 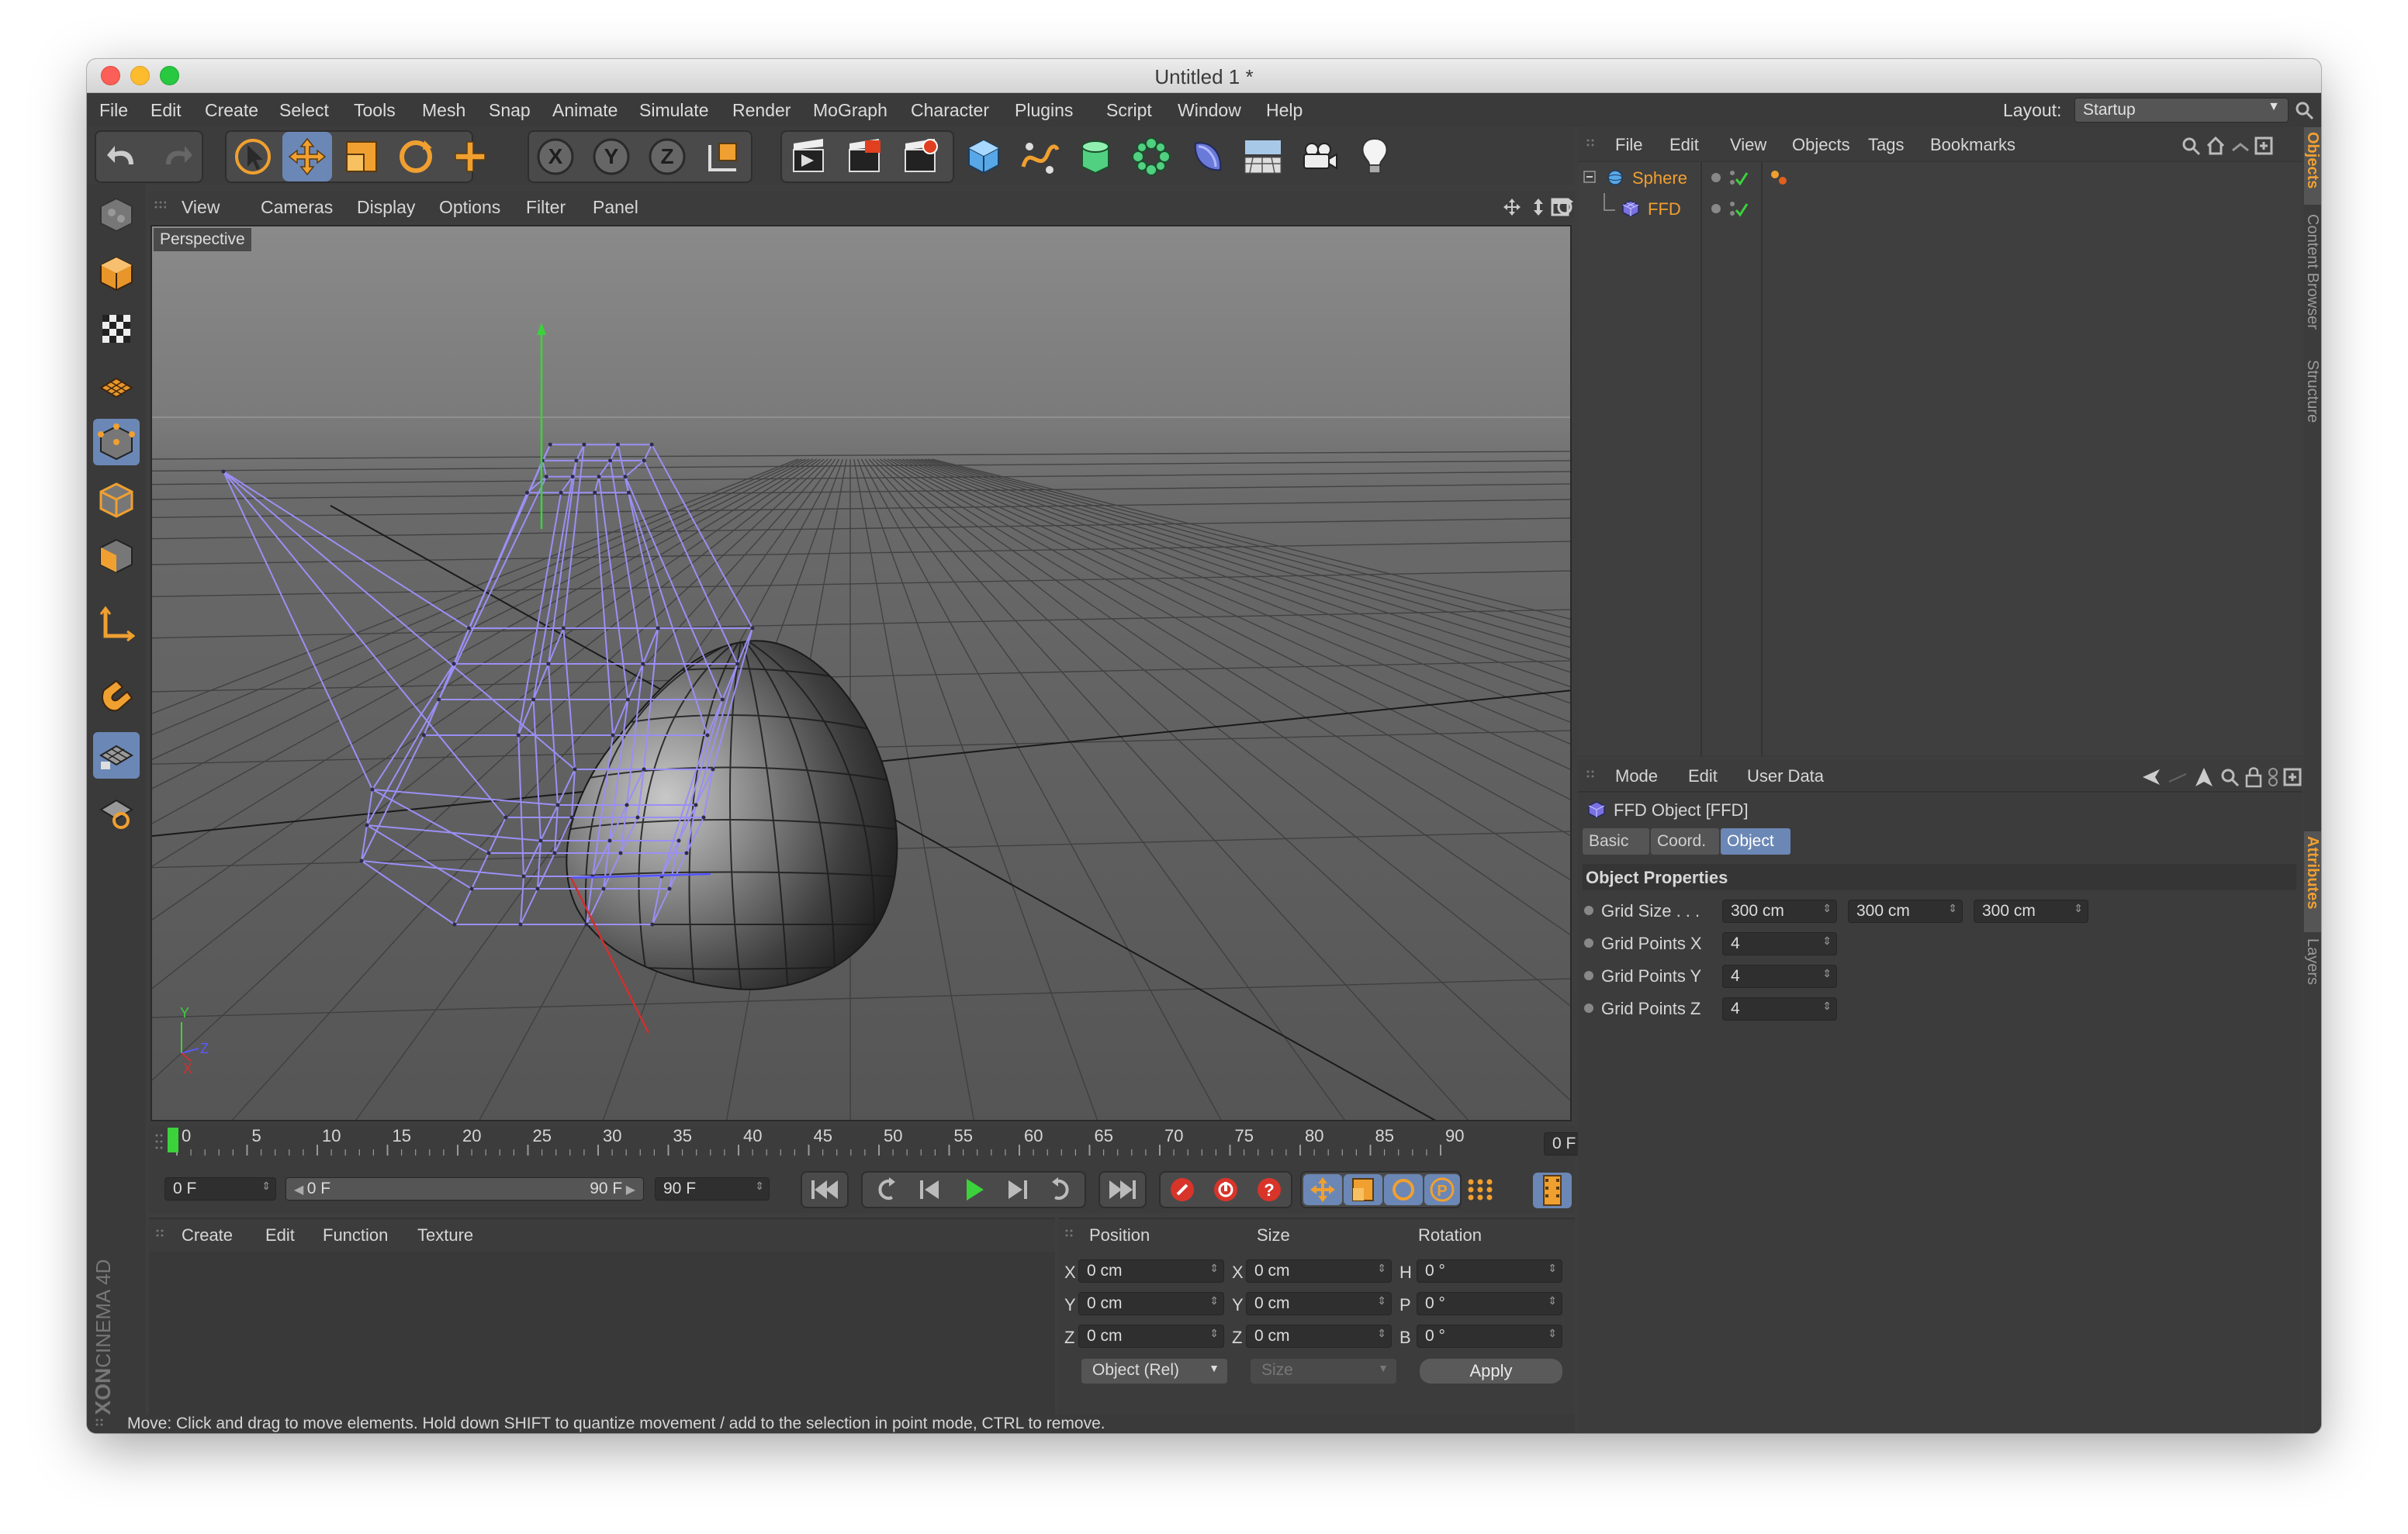 What do you see at coordinates (1703, 776) in the screenshot?
I see `am-menu-edit: Edit` at bounding box center [1703, 776].